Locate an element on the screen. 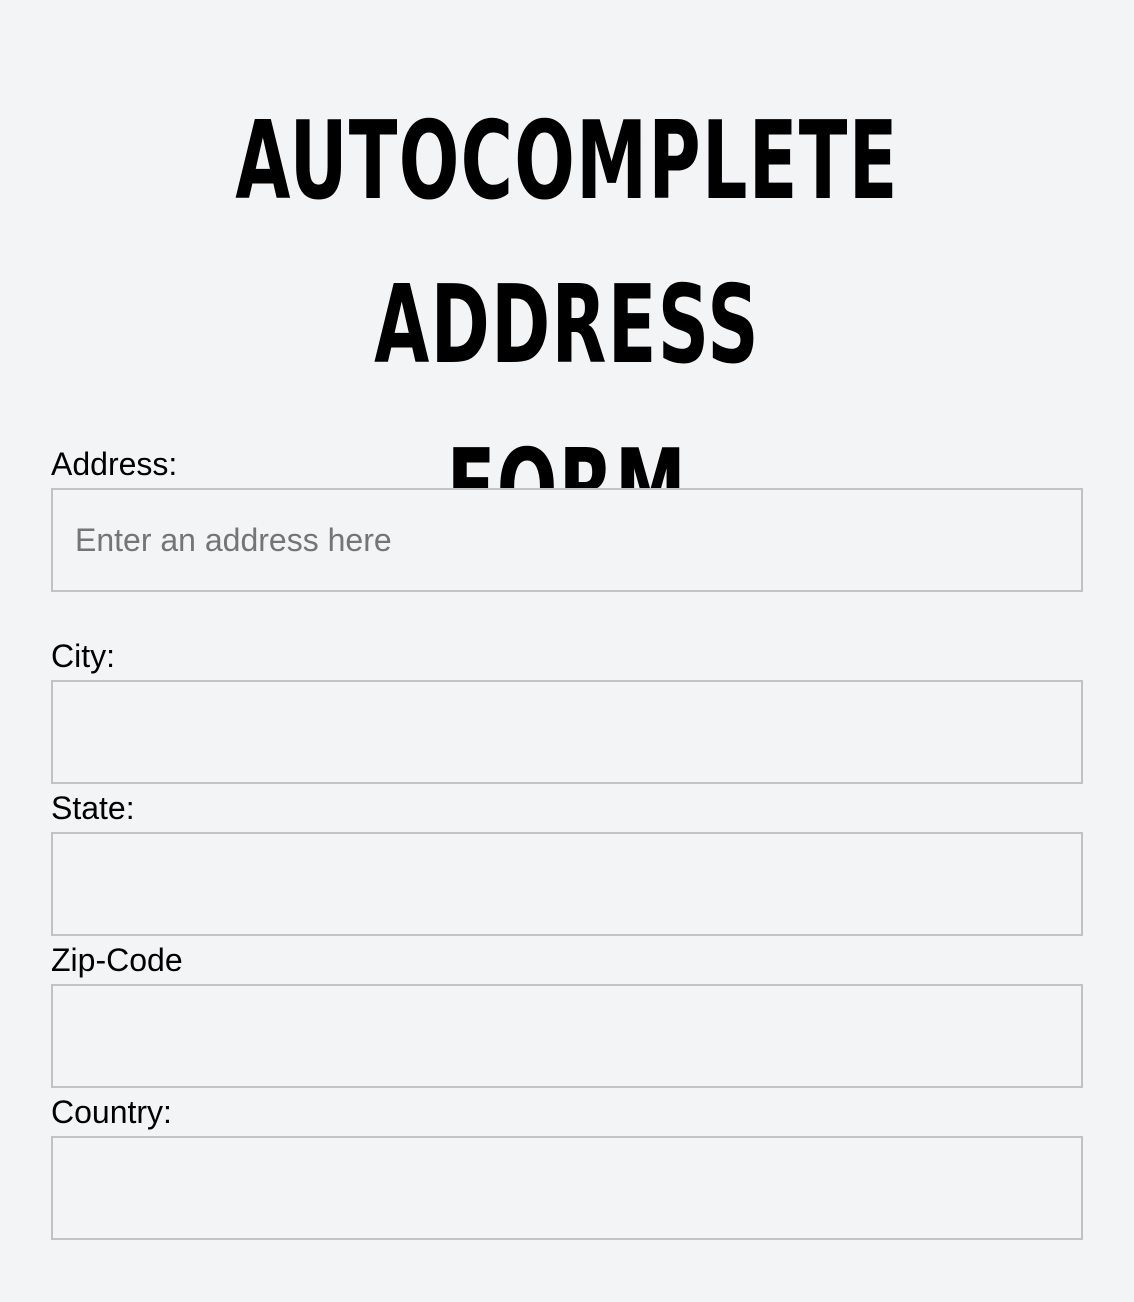 This screenshot has height=1302, width=1134. state-input is located at coordinates (567, 884).